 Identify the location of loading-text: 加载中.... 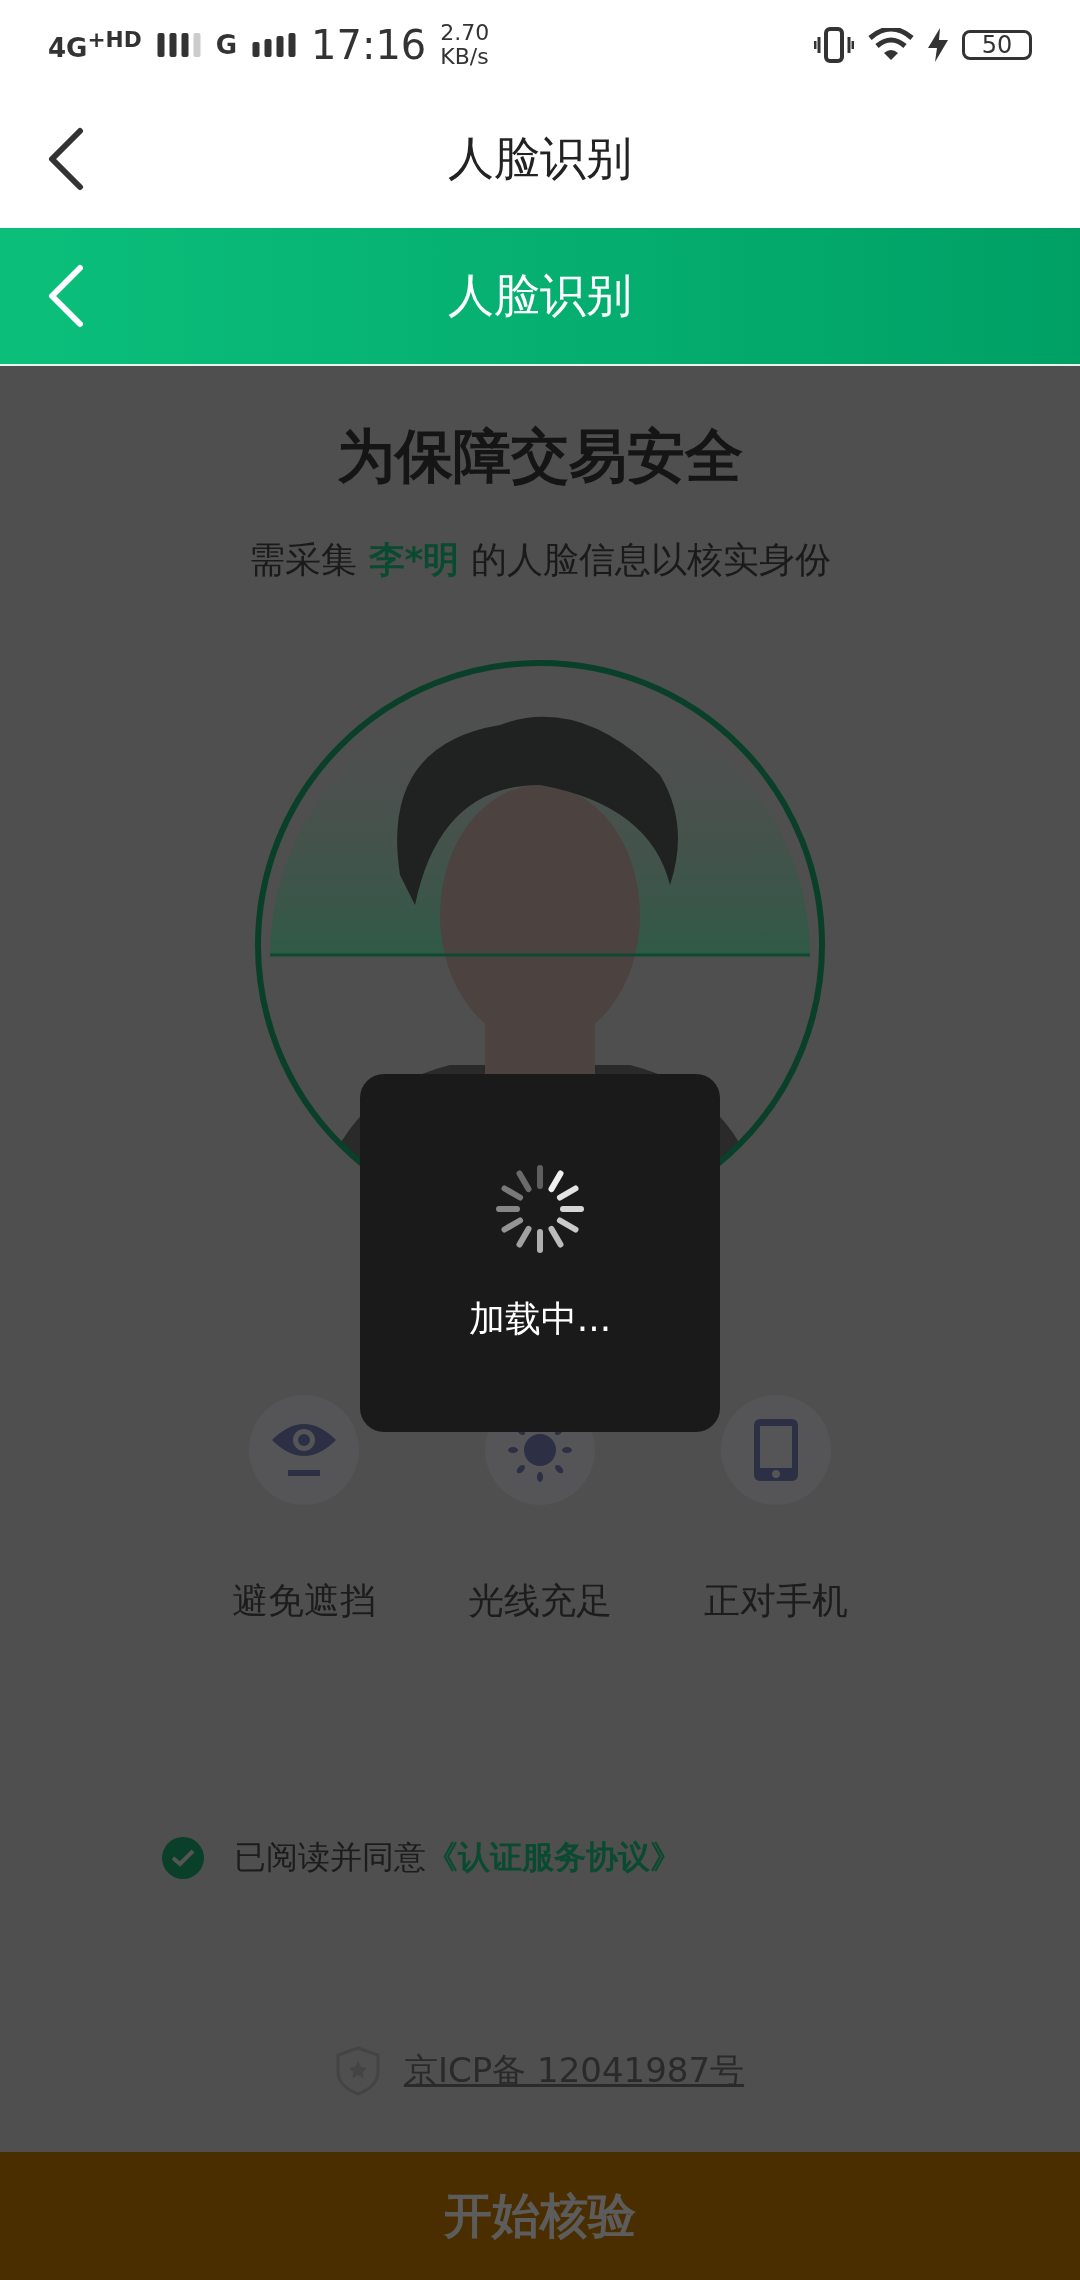
(540, 1318).